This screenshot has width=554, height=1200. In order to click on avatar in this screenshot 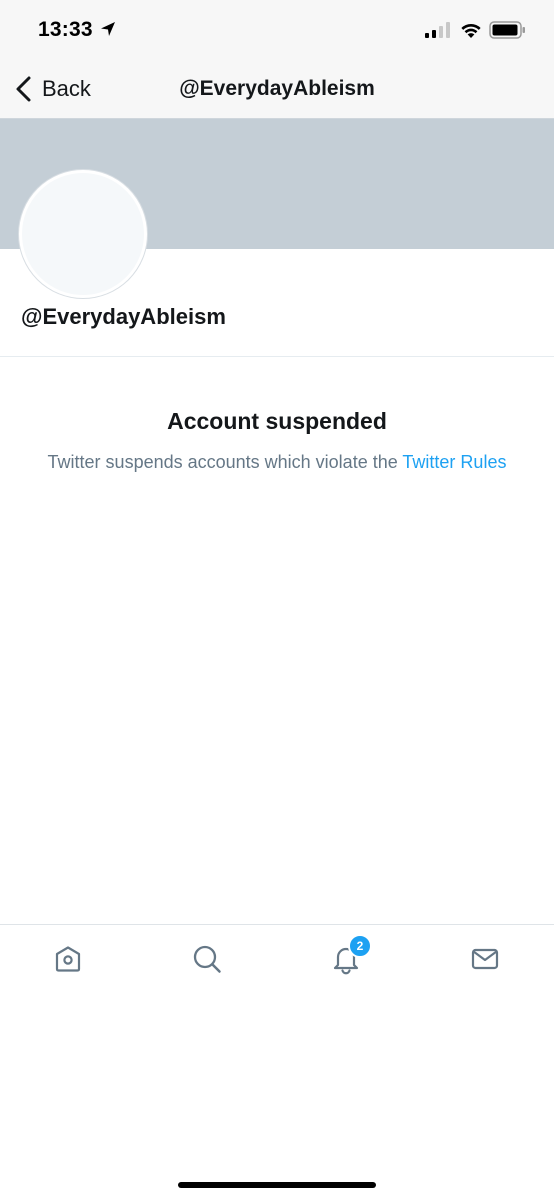, I will do `click(83, 234)`.